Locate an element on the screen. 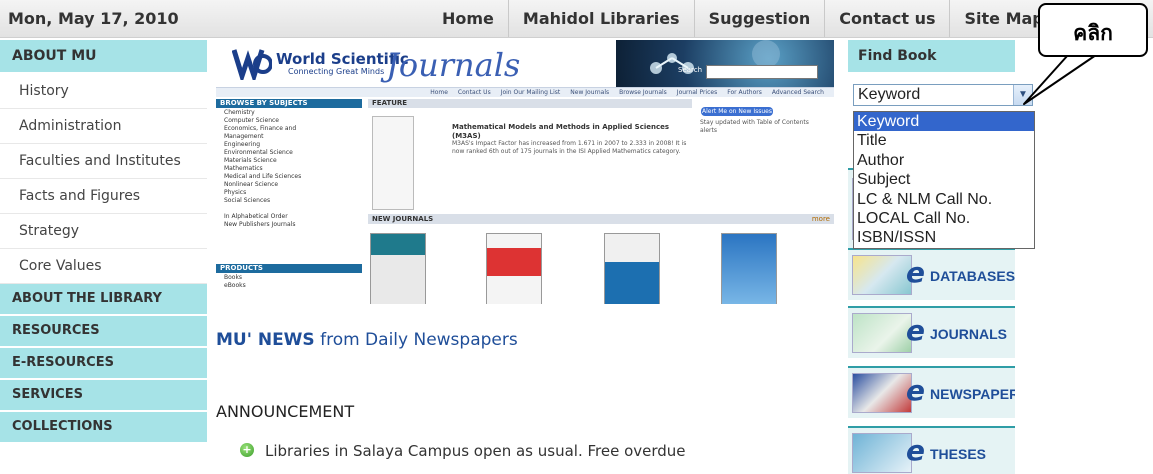 Image resolution: width=1153 pixels, height=474 pixels. promo-label: THESES is located at coordinates (958, 454).